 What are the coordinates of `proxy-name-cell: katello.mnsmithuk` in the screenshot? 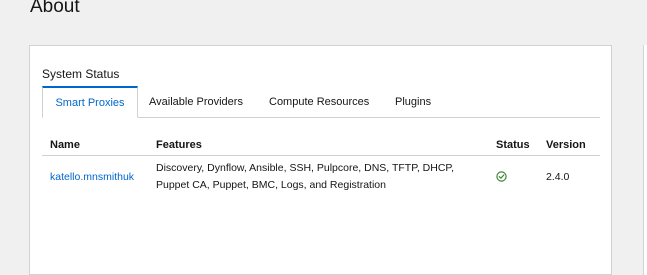 It's located at (95, 177).